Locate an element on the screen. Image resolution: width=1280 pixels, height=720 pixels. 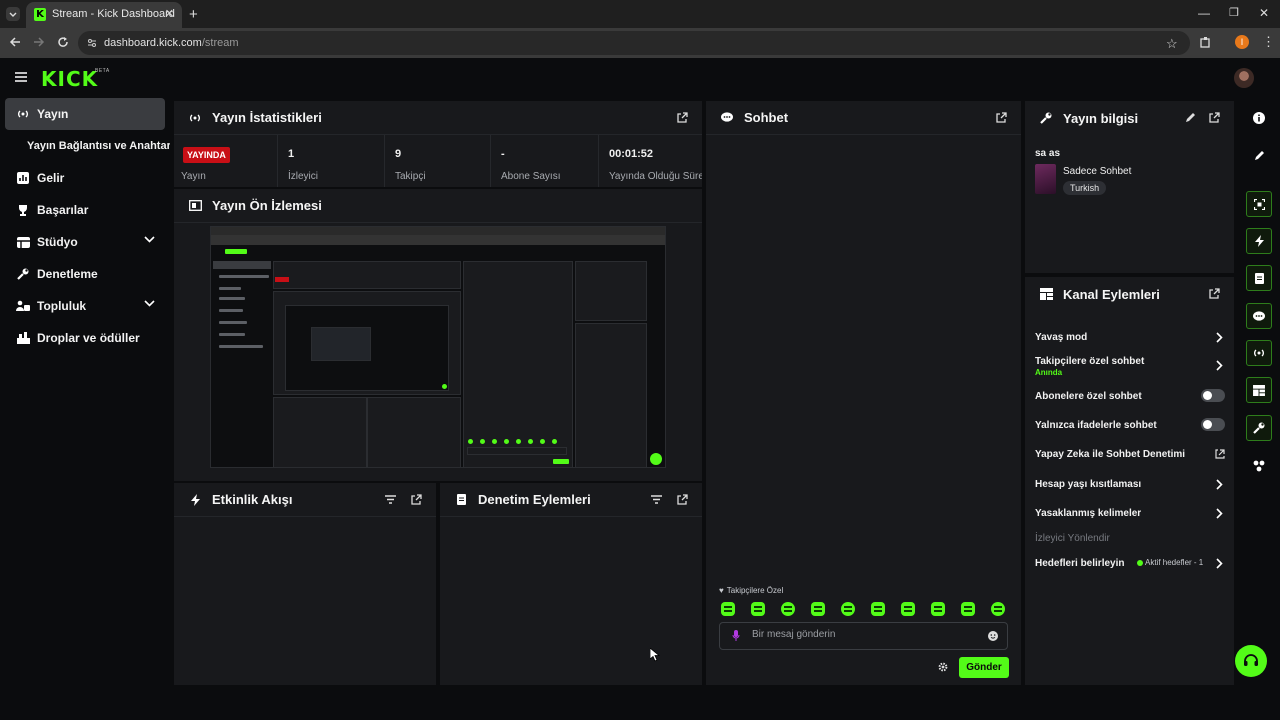
emote-only-toggle is located at coordinates (1213, 424).